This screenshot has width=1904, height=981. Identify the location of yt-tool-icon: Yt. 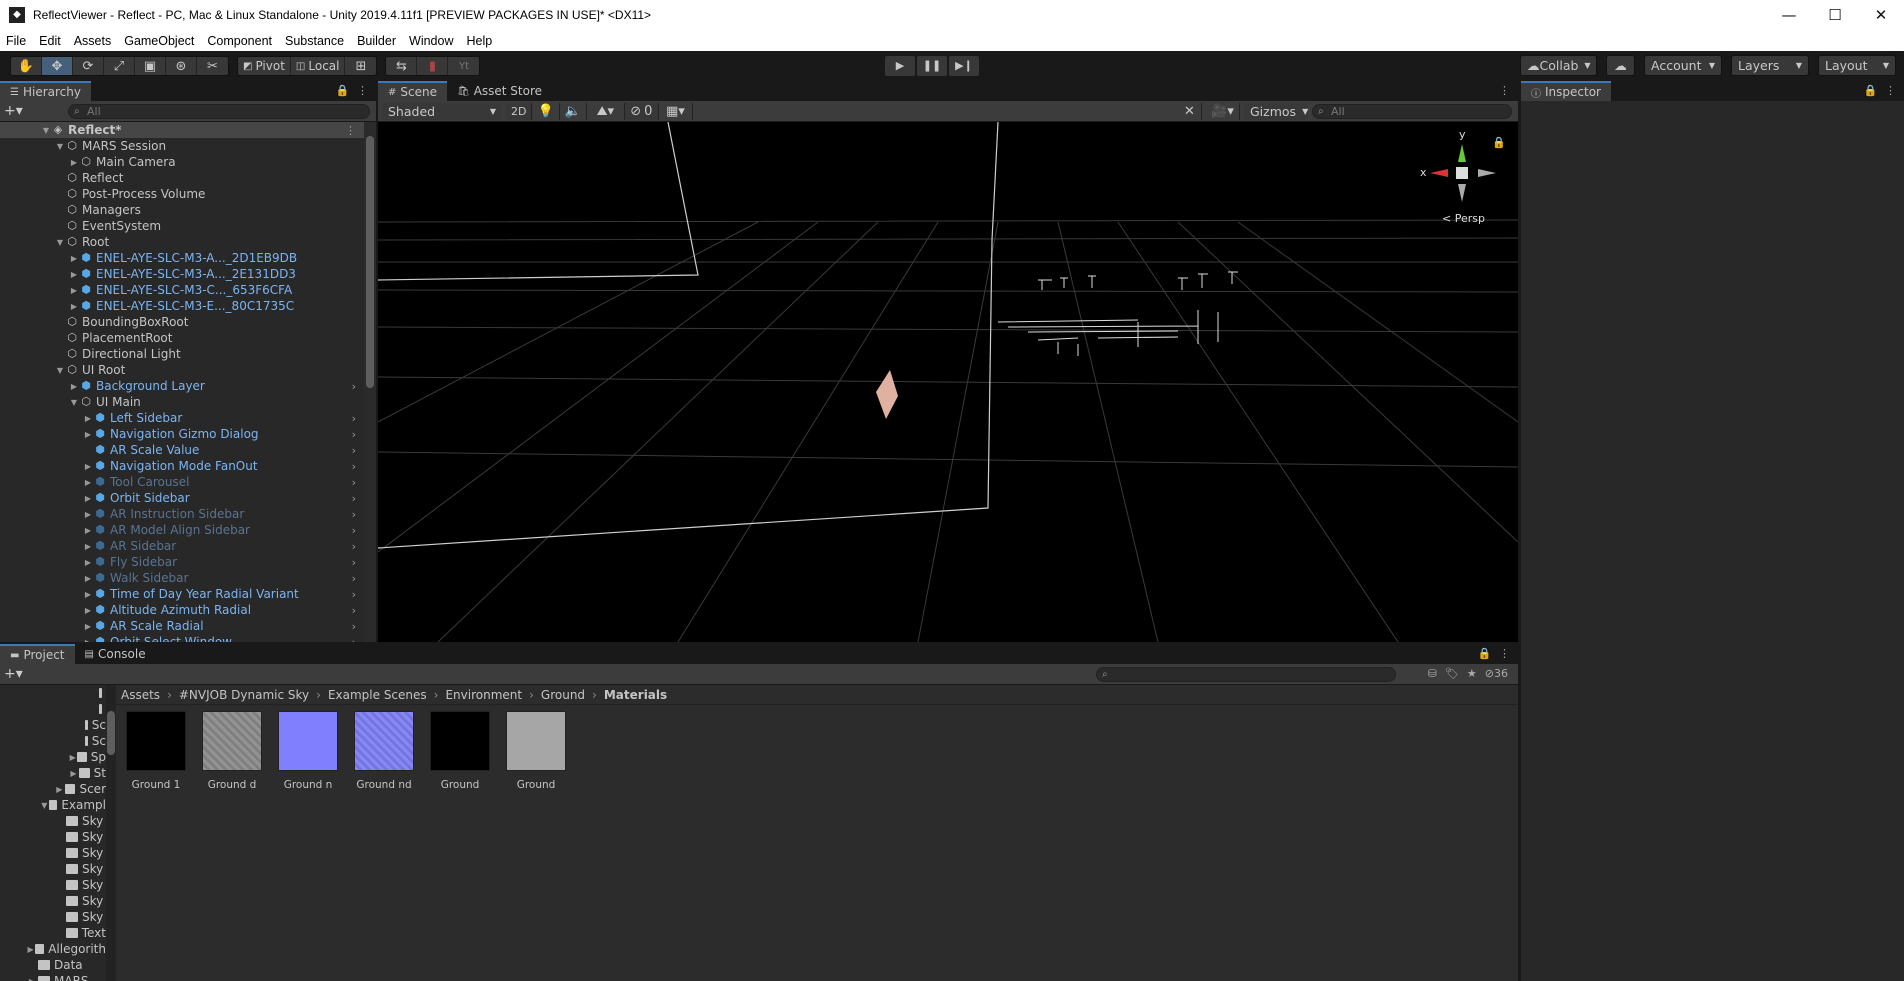
(463, 66).